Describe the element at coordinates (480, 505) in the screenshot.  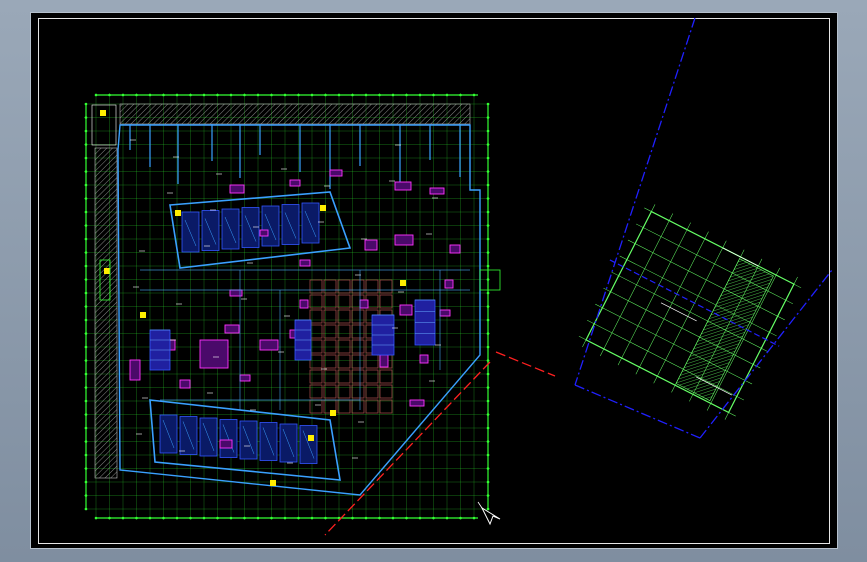
I see `ucs-axis` at that location.